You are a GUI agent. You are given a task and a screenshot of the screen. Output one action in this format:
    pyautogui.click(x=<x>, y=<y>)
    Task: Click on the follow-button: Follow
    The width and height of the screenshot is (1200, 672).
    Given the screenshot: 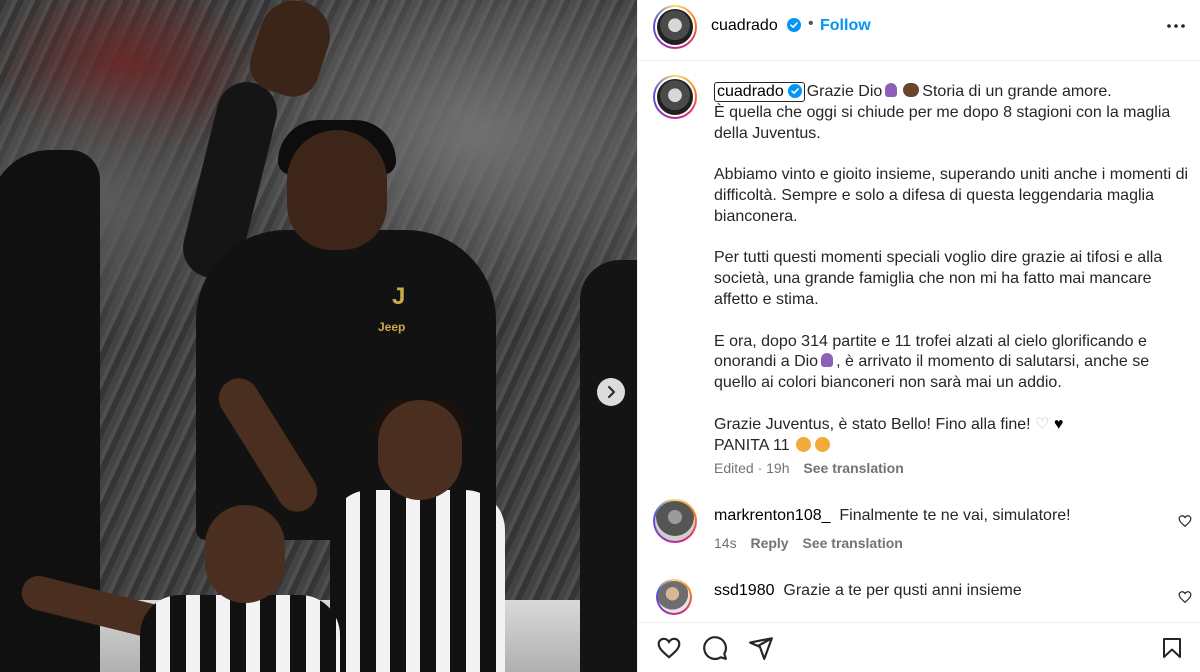 What is the action you would take?
    pyautogui.click(x=845, y=26)
    